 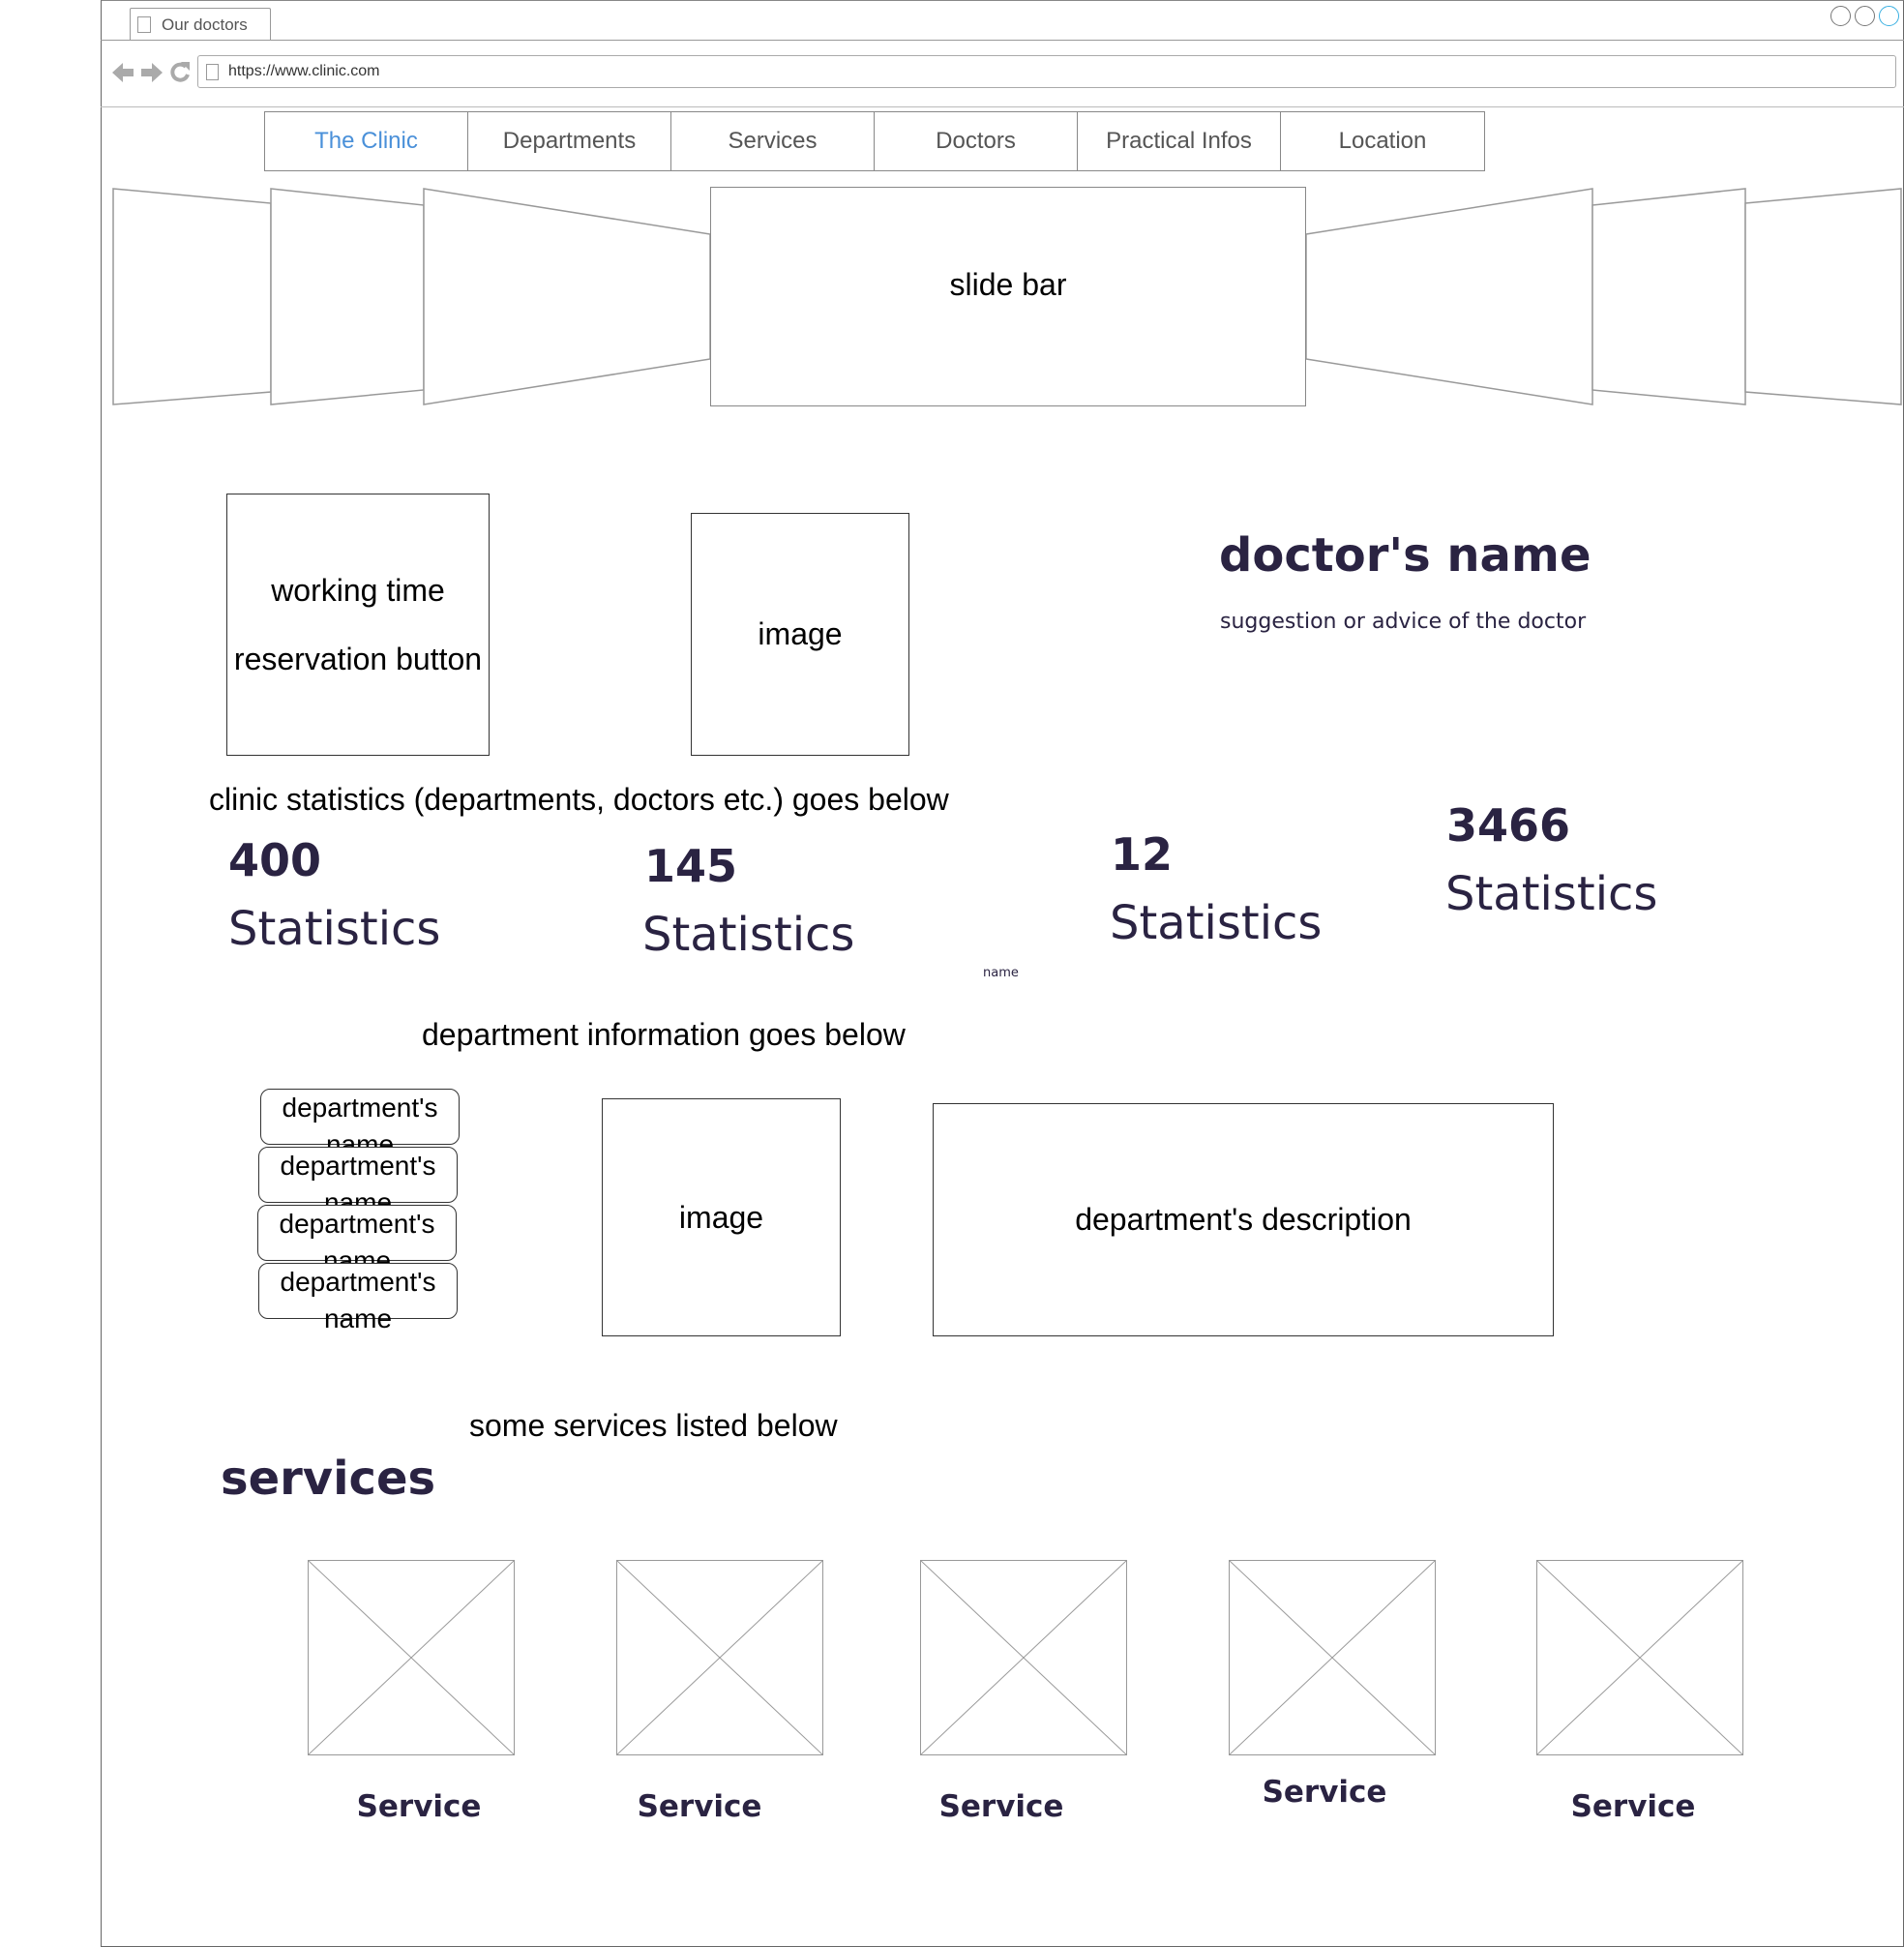 I want to click on stat-value-4: 3466, so click(x=1509, y=825).